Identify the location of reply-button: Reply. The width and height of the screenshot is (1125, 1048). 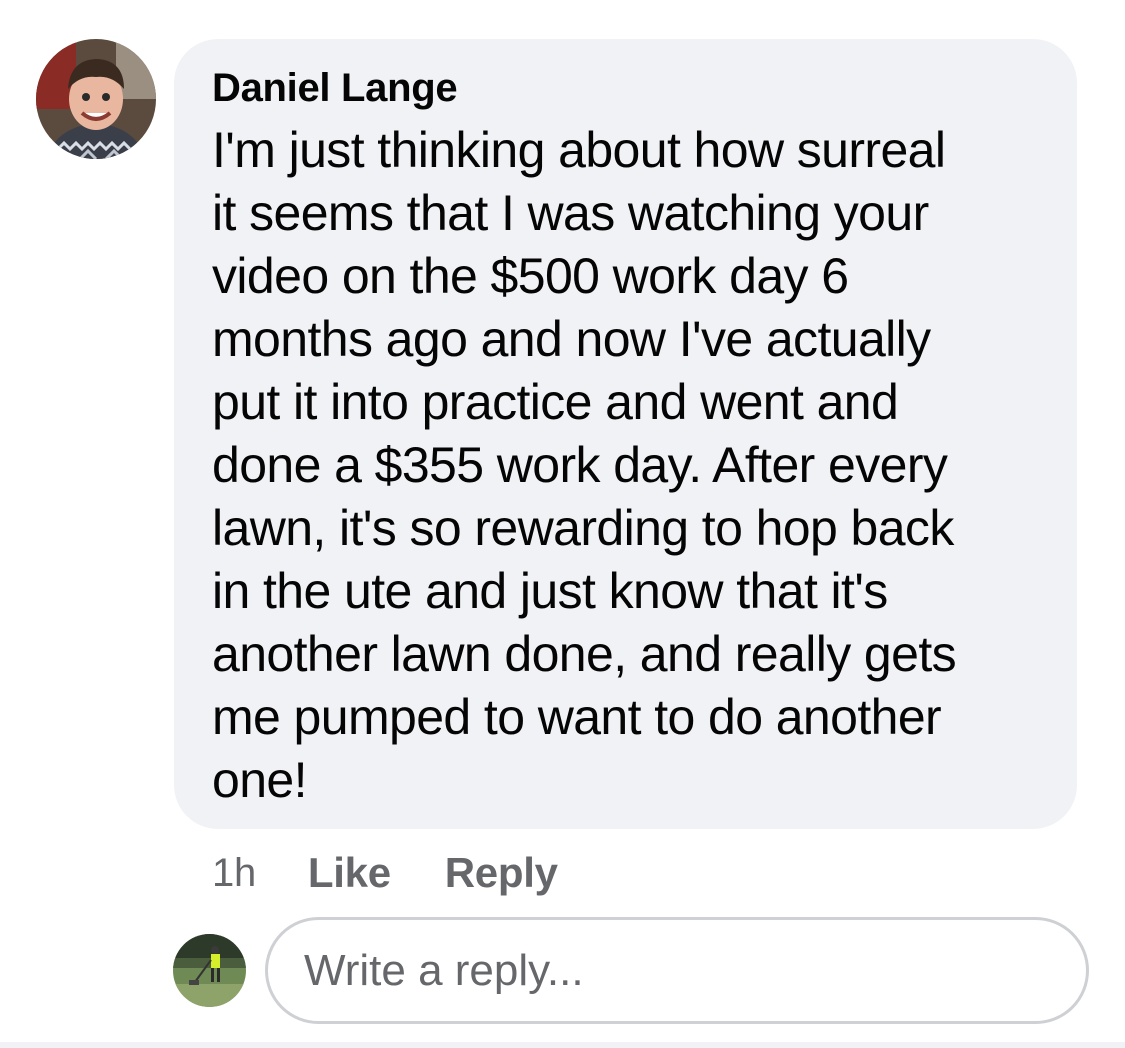
(501, 873).